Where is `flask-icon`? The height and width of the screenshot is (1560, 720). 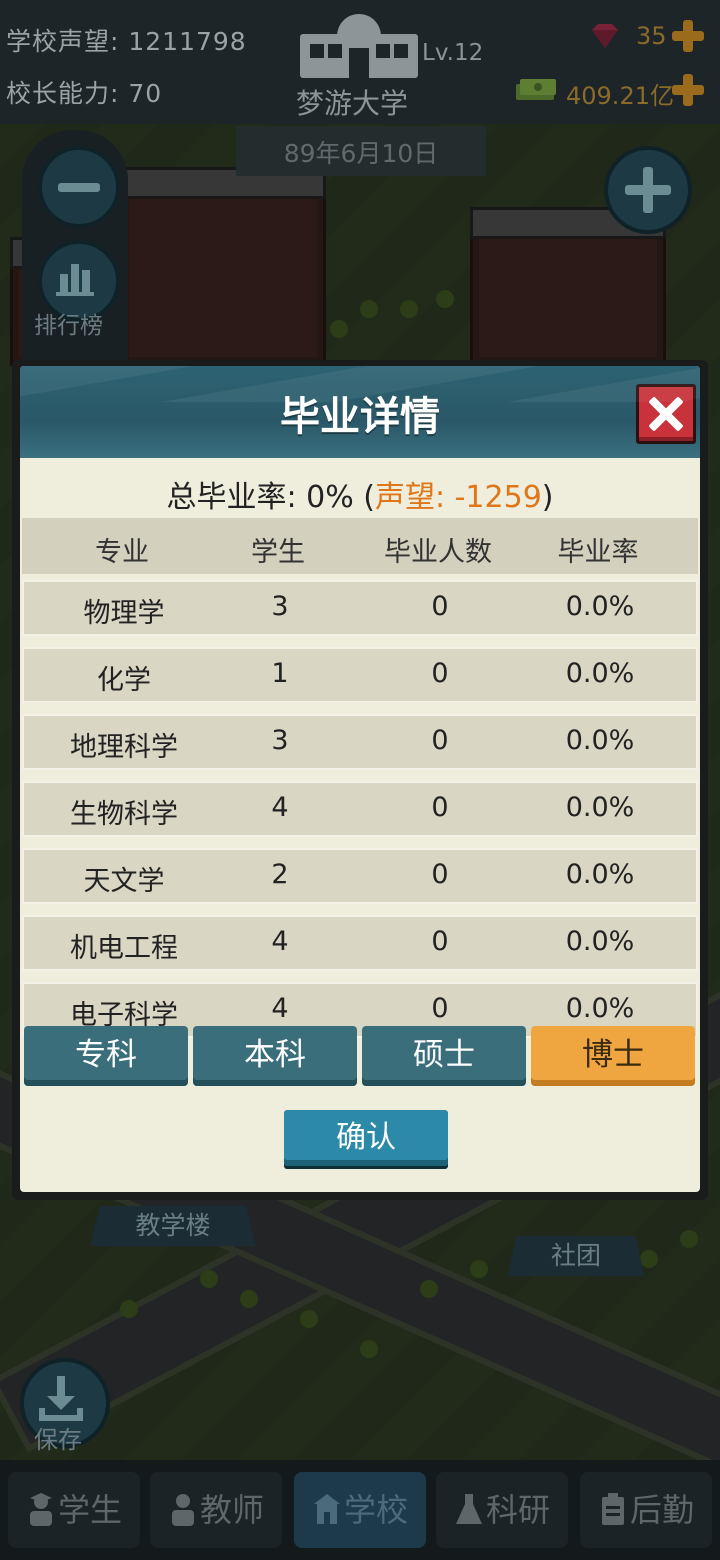 flask-icon is located at coordinates (468, 1509).